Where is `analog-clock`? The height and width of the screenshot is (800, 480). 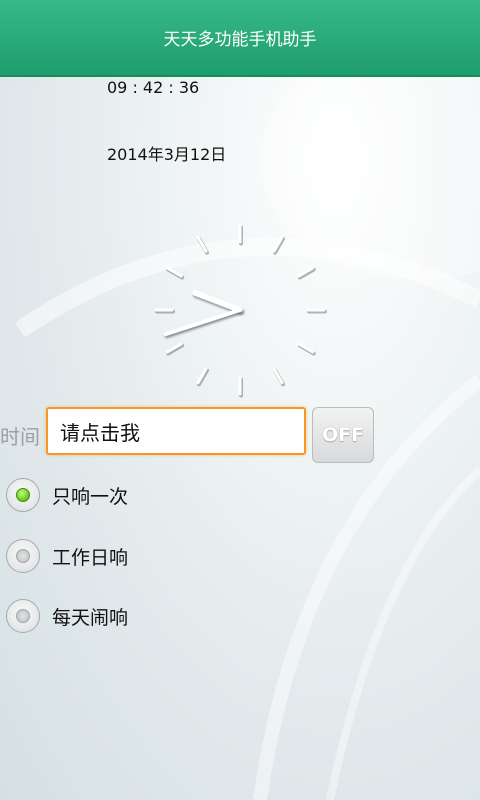 analog-clock is located at coordinates (240, 311).